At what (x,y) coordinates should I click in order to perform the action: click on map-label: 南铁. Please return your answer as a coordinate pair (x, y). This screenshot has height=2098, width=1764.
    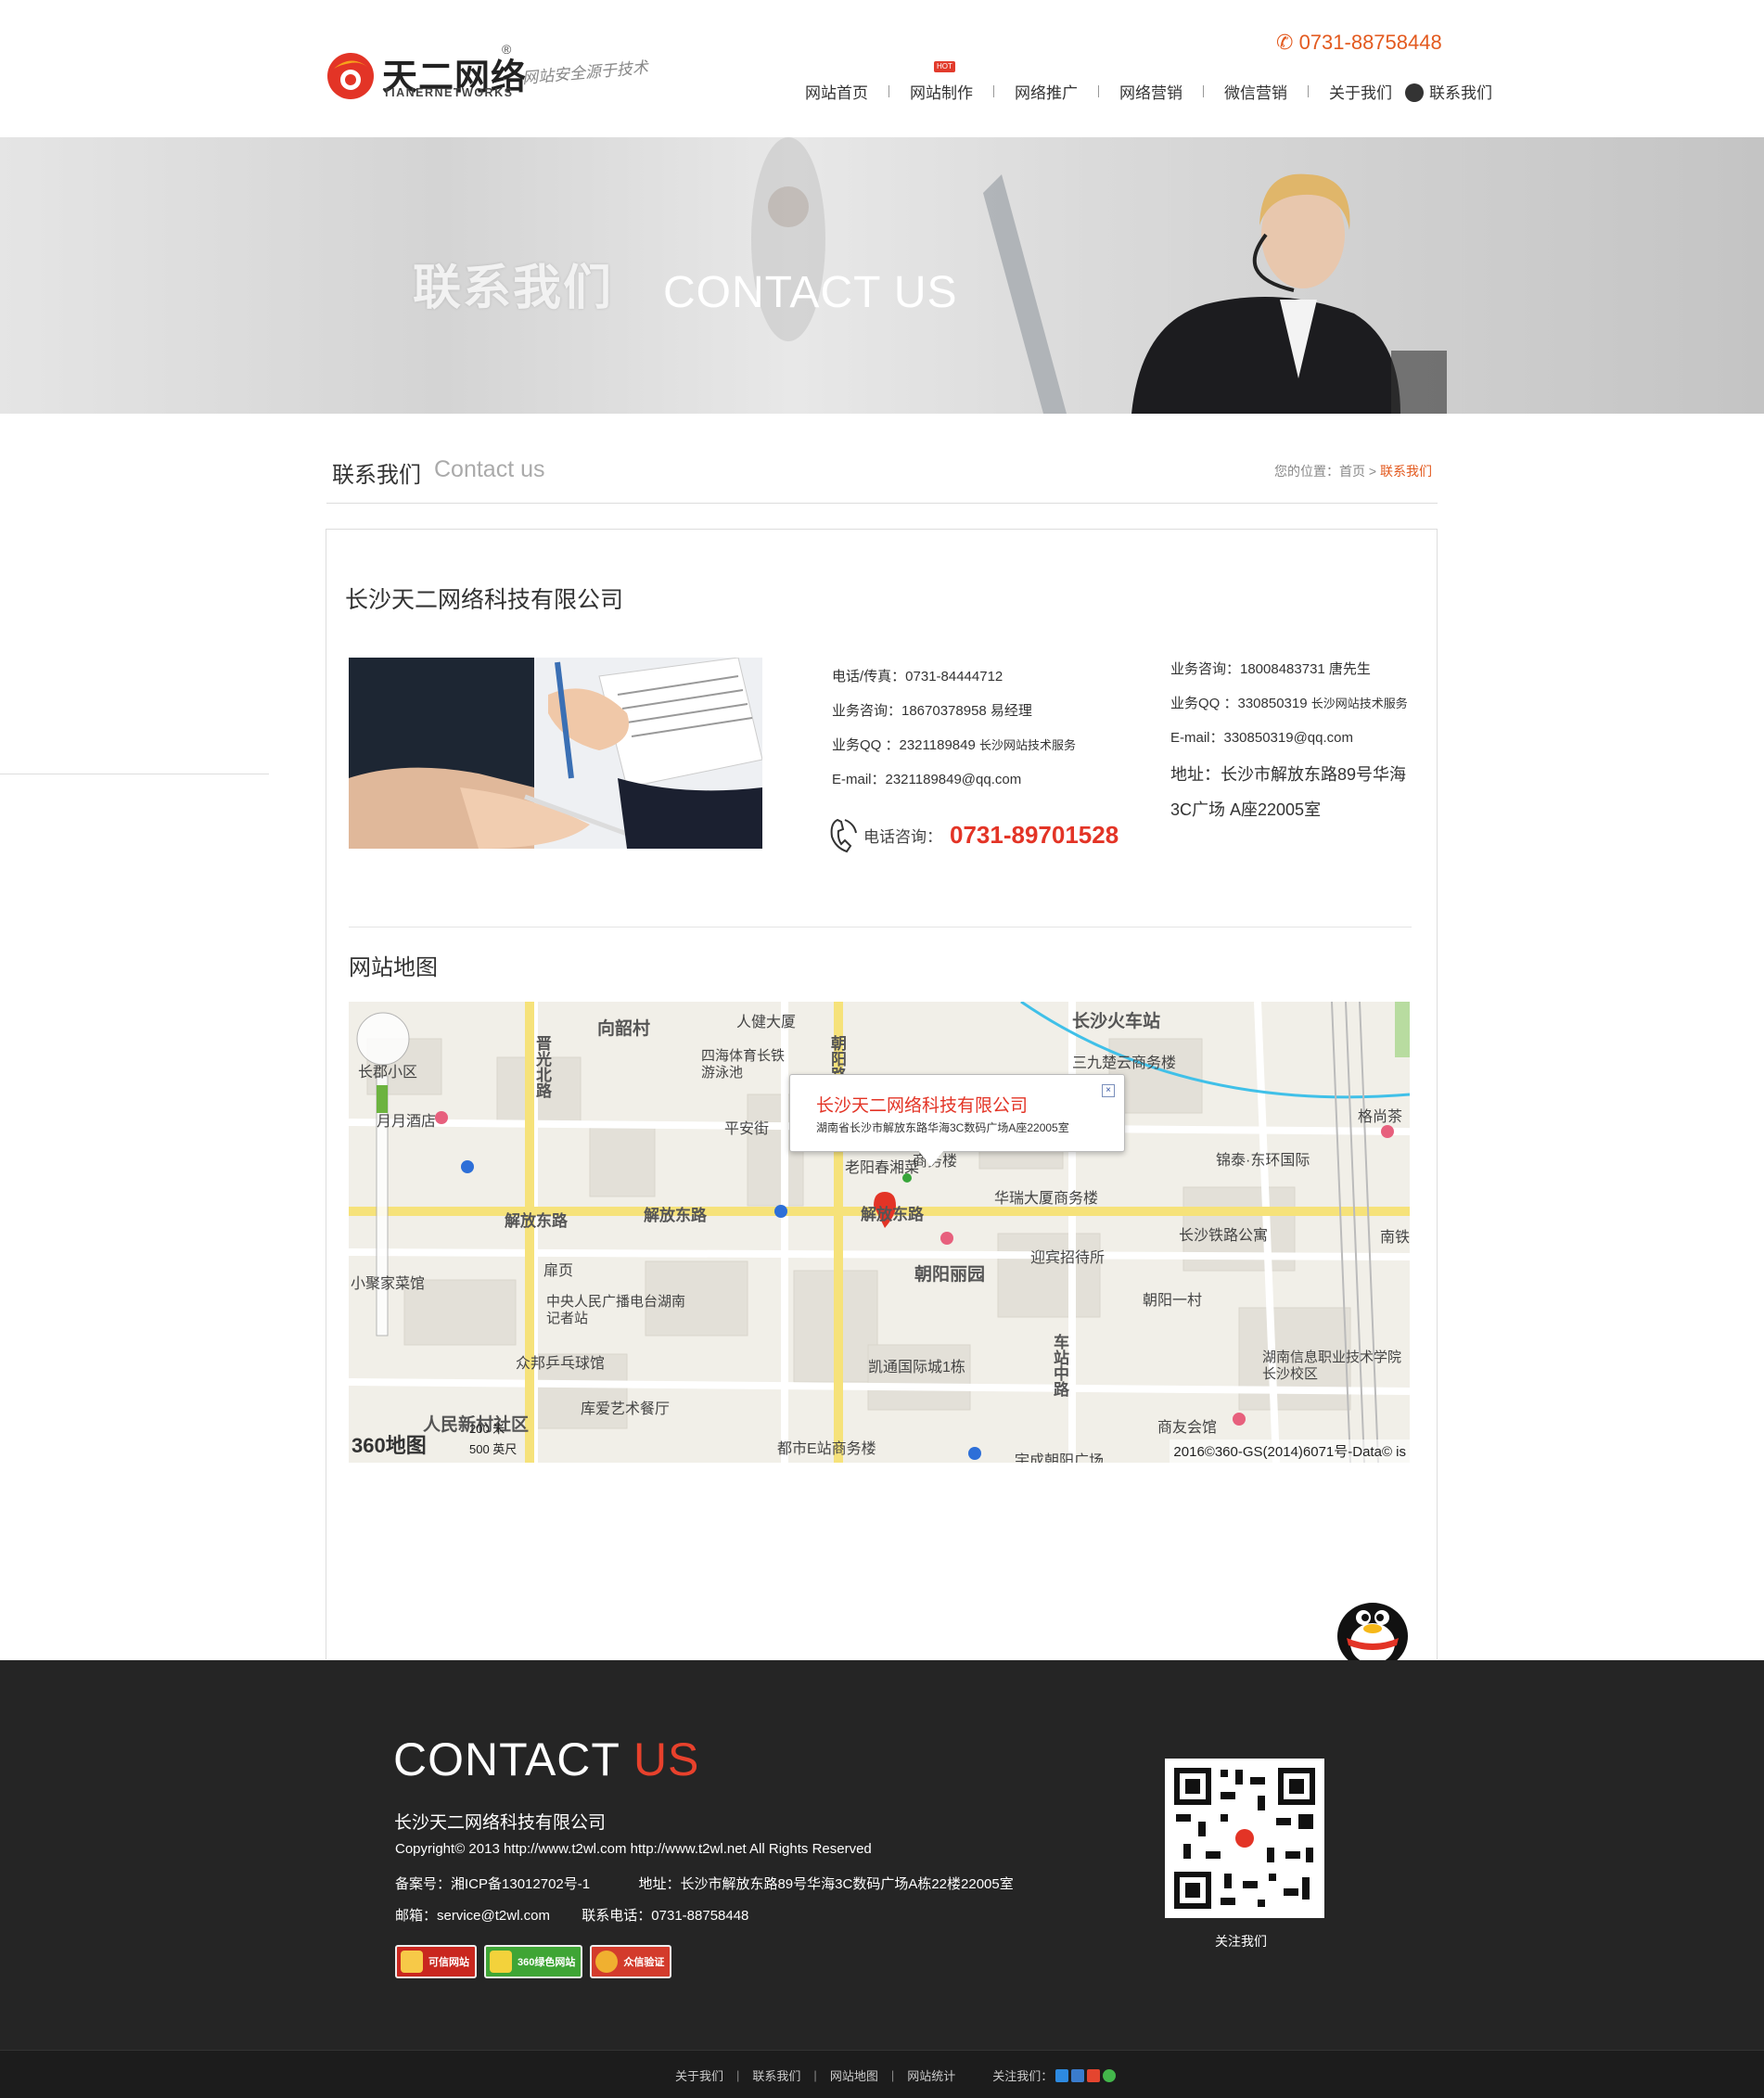
    Looking at the image, I should click on (1395, 1238).